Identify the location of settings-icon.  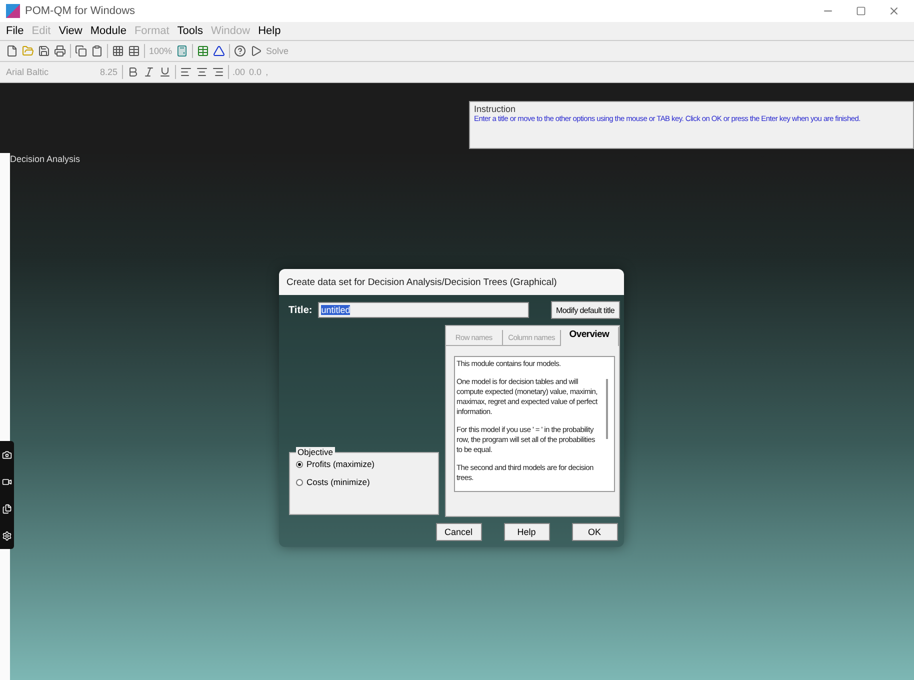
(7, 535).